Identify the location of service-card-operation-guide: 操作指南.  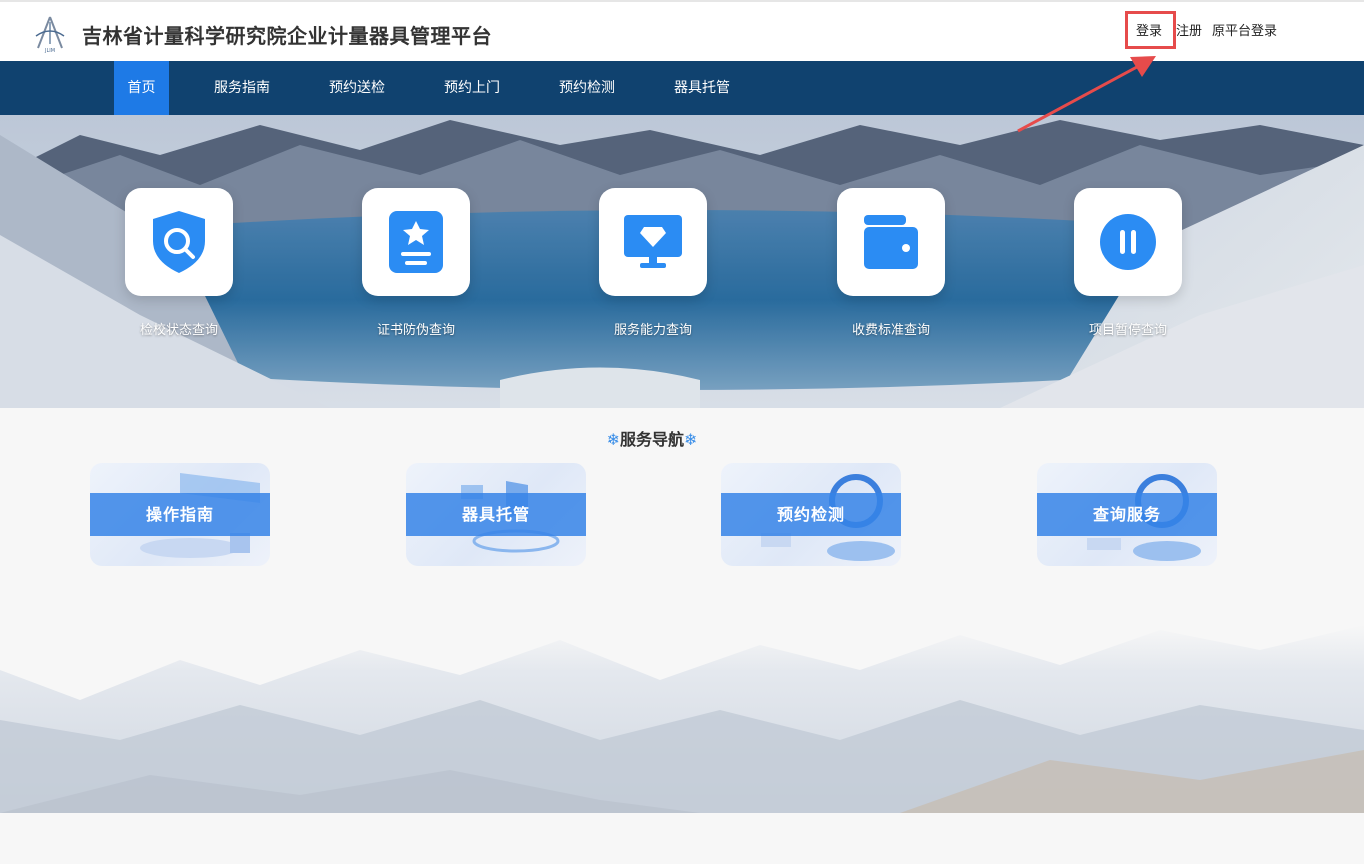
(180, 514).